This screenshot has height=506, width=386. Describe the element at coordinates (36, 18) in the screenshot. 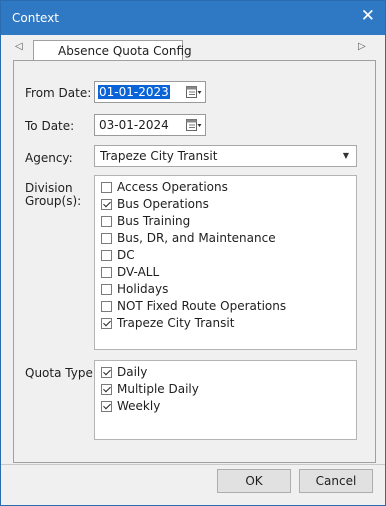

I see `window-title: Context` at that location.